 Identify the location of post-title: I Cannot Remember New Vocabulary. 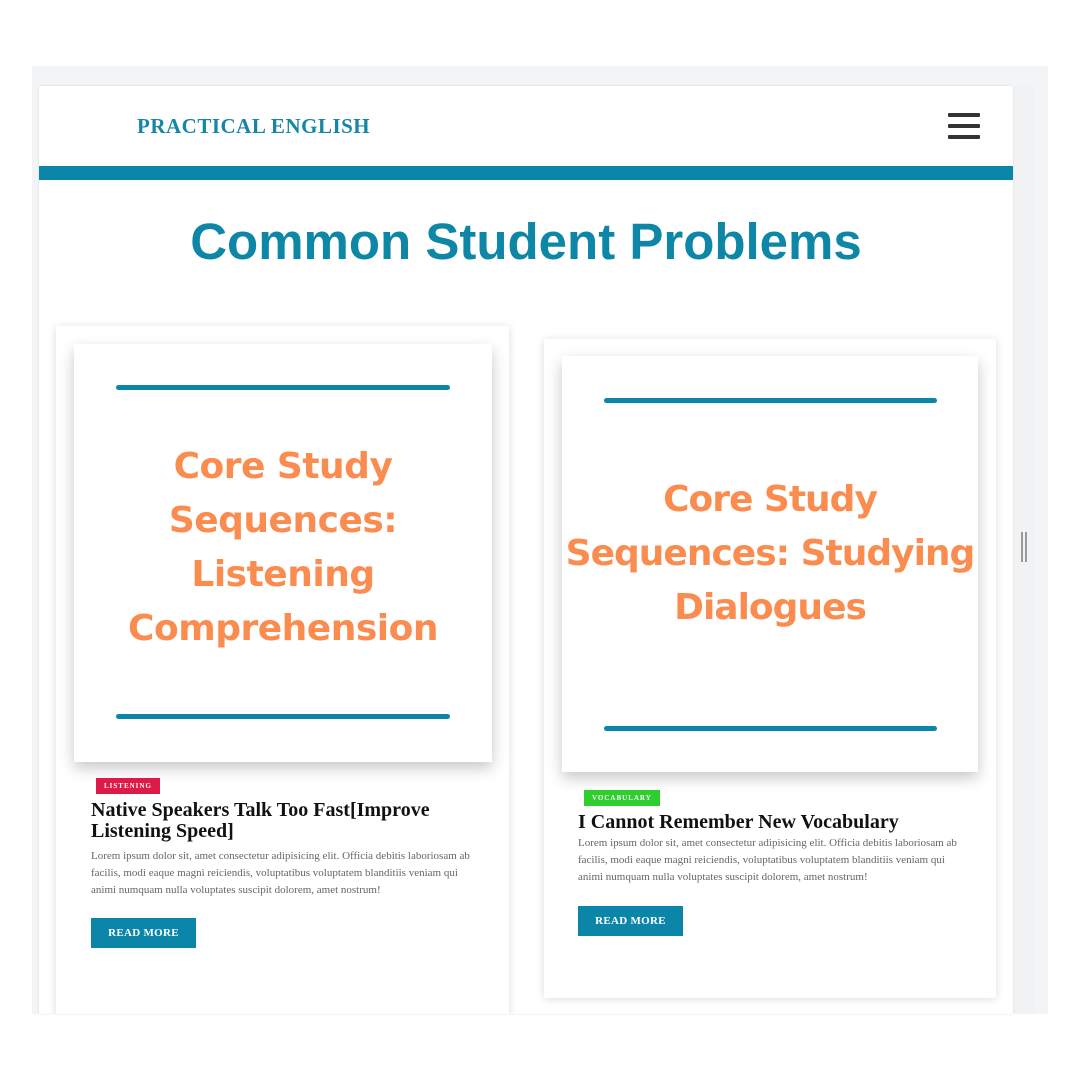
(773, 822).